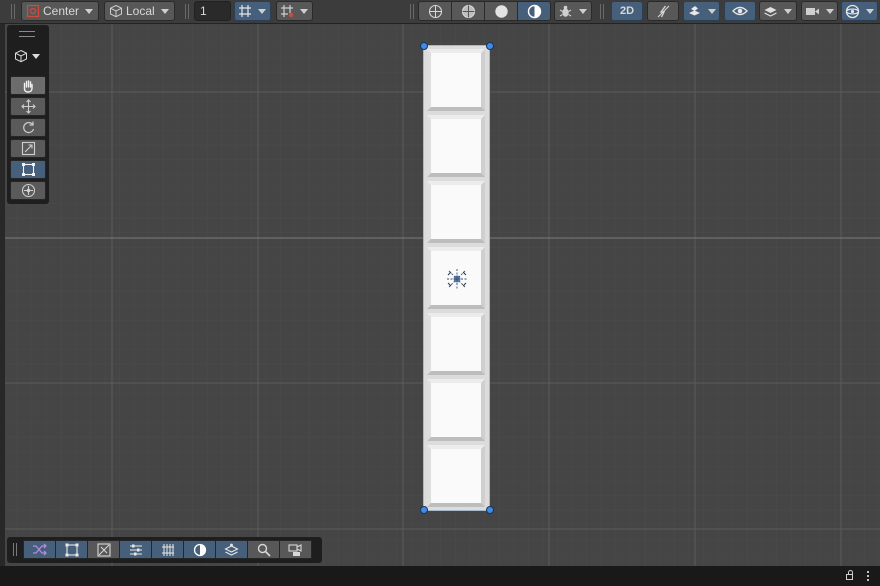 This screenshot has height=586, width=880. I want to click on grid-snap-icon, so click(245, 11).